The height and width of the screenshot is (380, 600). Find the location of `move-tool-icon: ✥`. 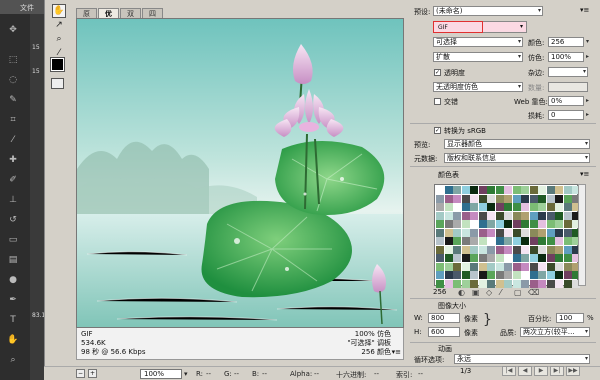

move-tool-icon: ✥ is located at coordinates (13, 30).